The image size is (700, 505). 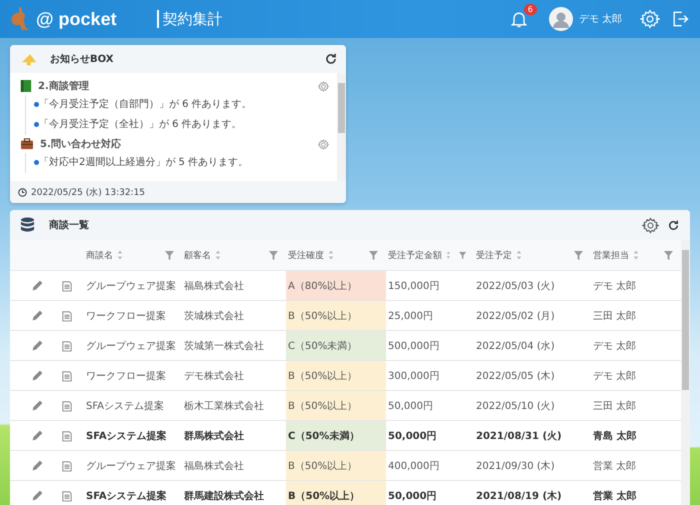 I want to click on table-cell-text: 群馬株式会社, so click(x=214, y=437).